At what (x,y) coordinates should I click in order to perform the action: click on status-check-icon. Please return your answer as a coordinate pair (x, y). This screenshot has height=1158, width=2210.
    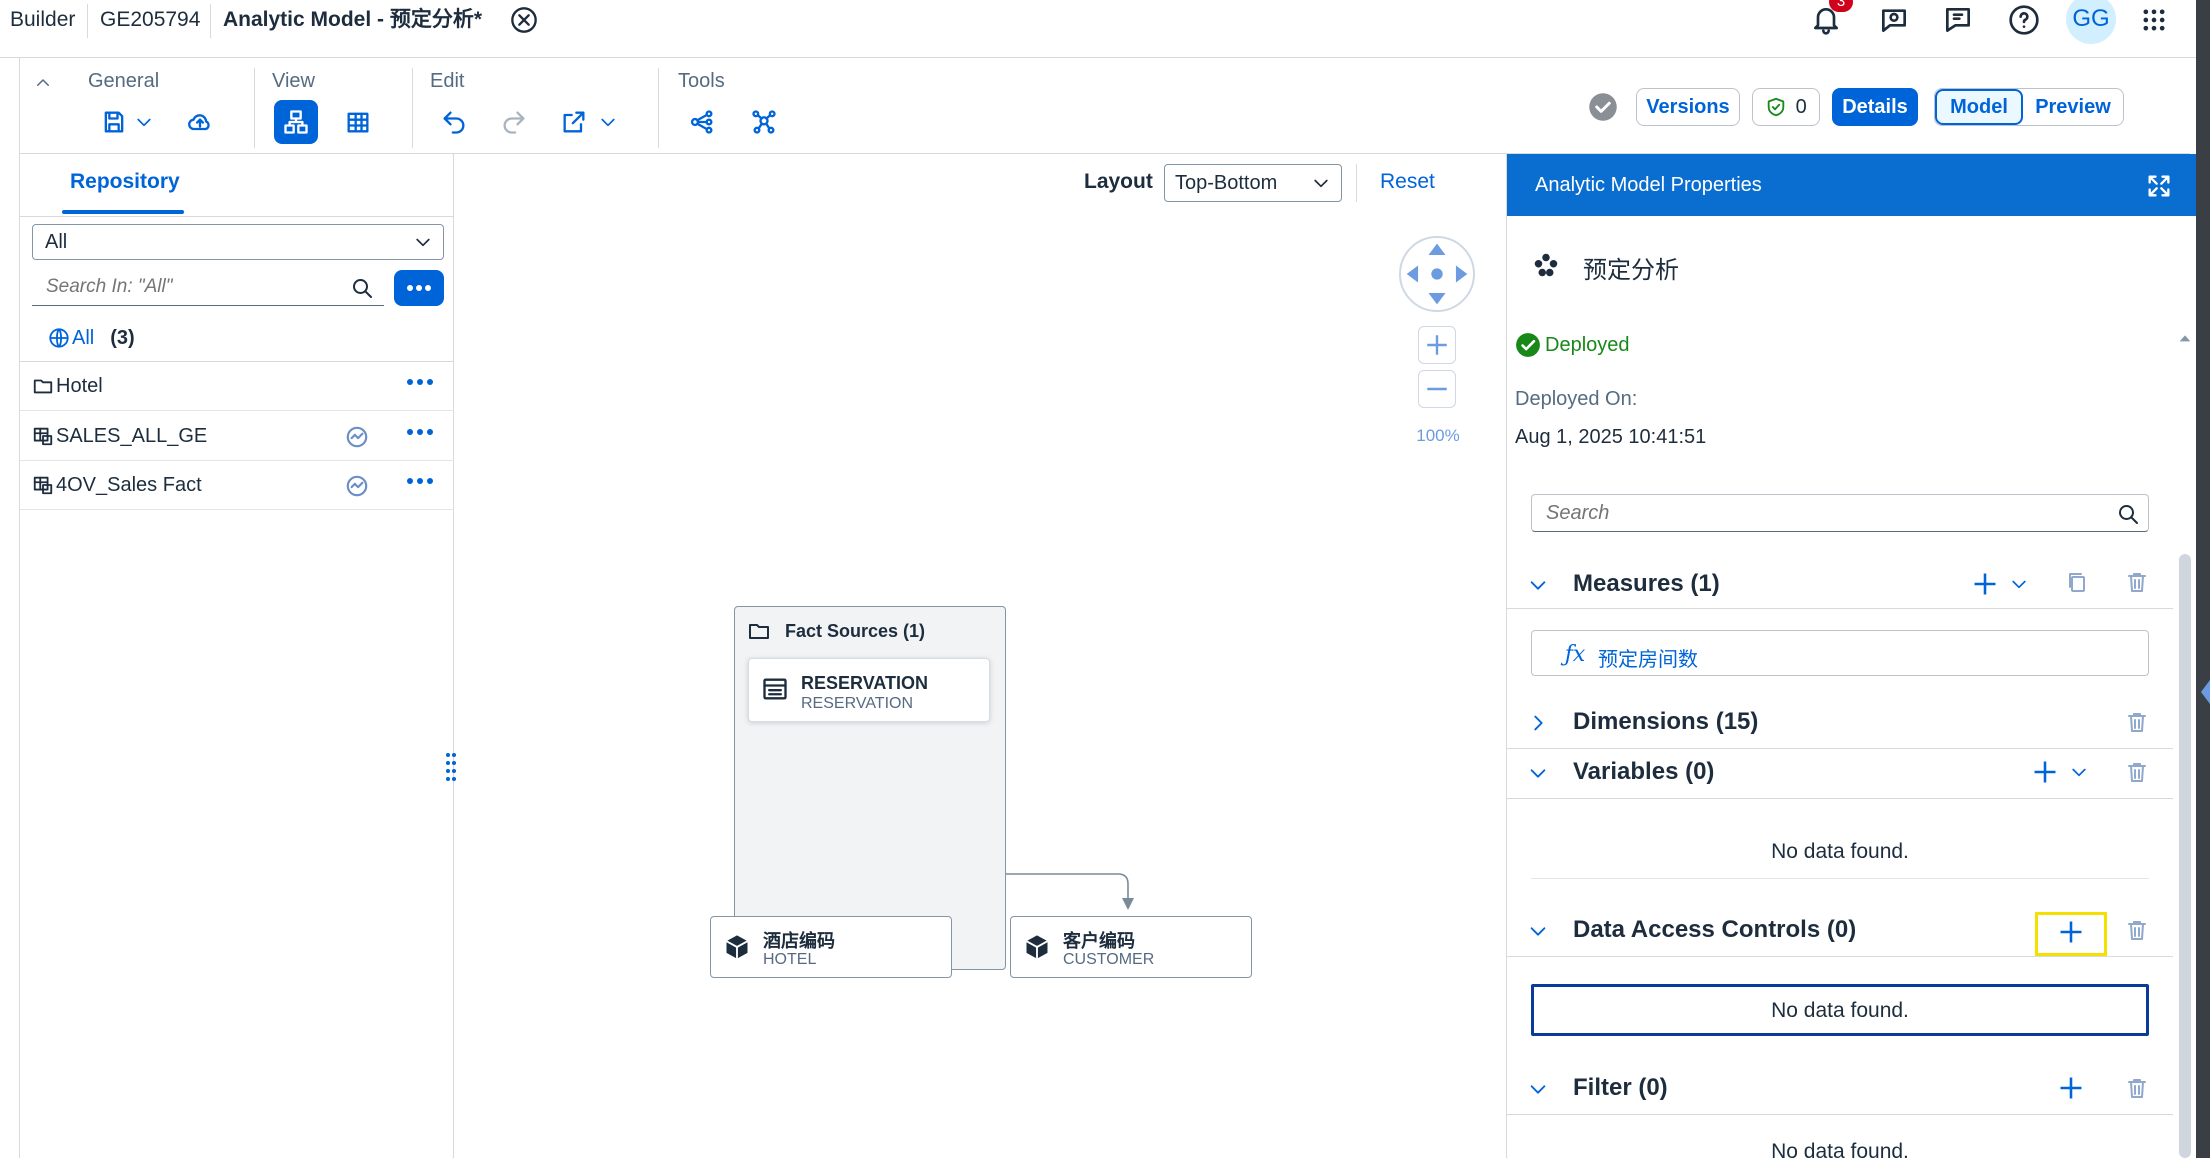
    Looking at the image, I should click on (1603, 107).